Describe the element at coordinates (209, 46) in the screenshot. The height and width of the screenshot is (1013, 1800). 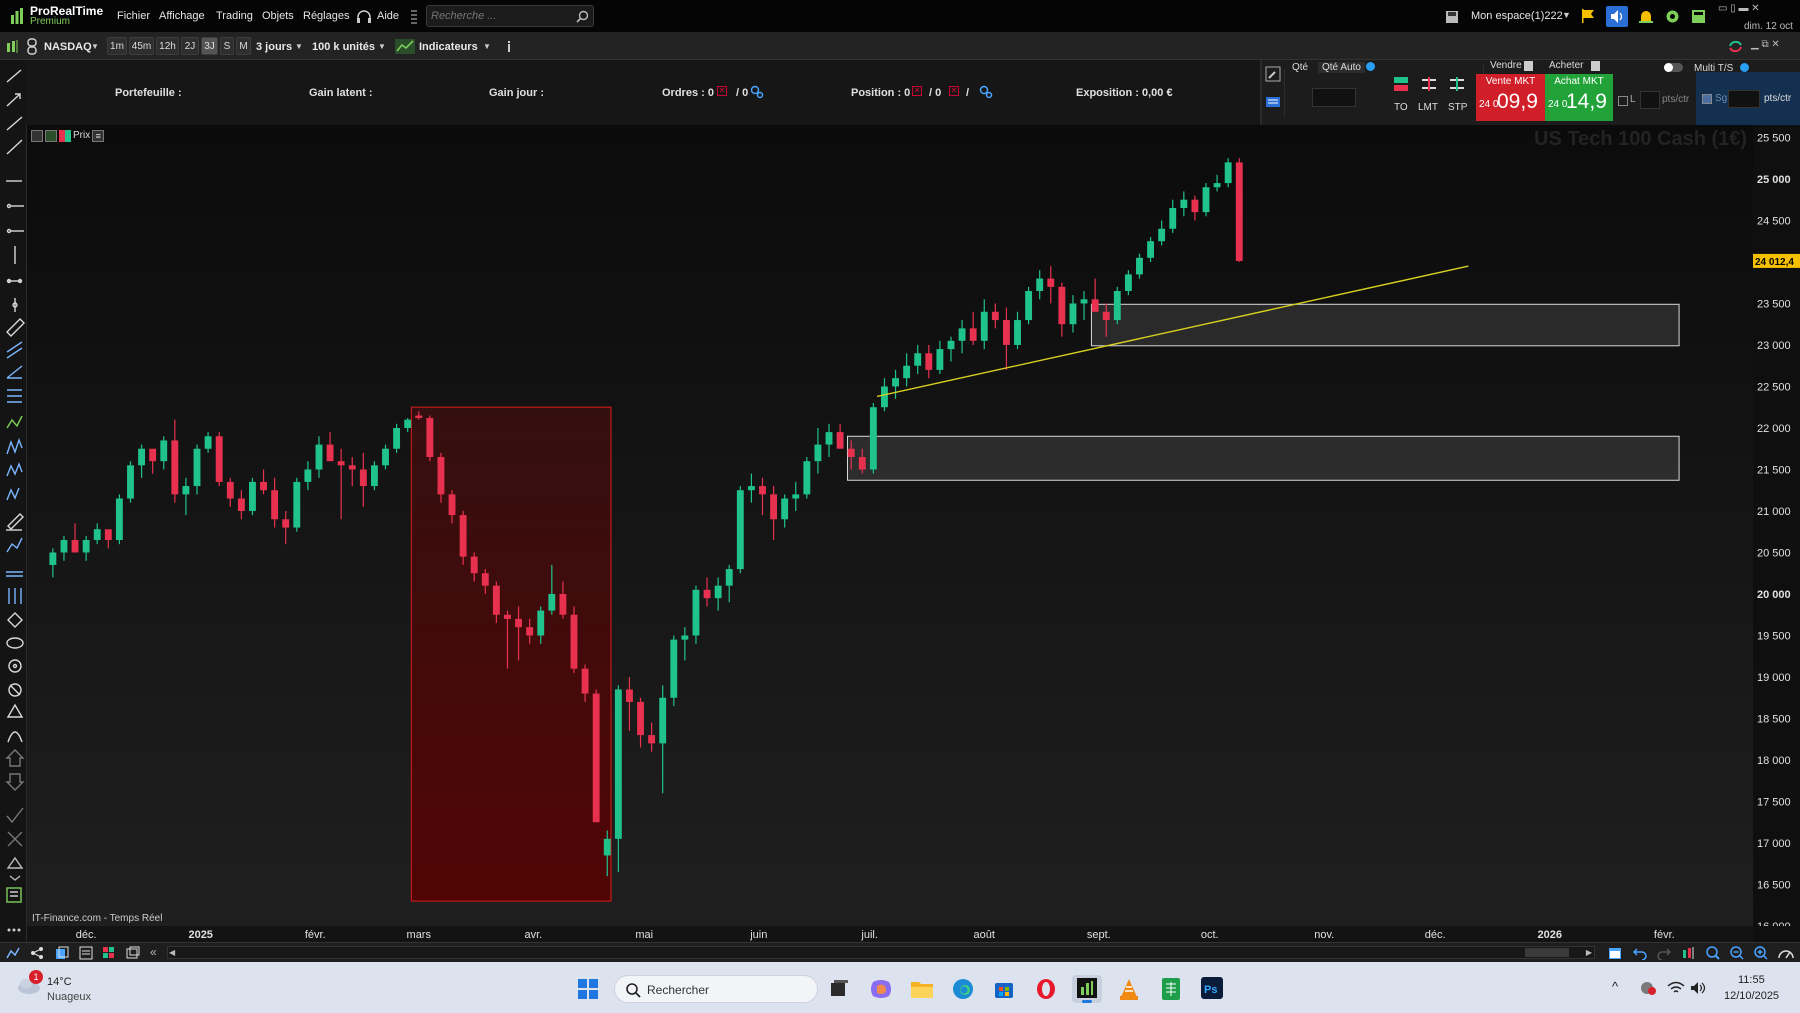
I see `timeframe-3j: 3J` at that location.